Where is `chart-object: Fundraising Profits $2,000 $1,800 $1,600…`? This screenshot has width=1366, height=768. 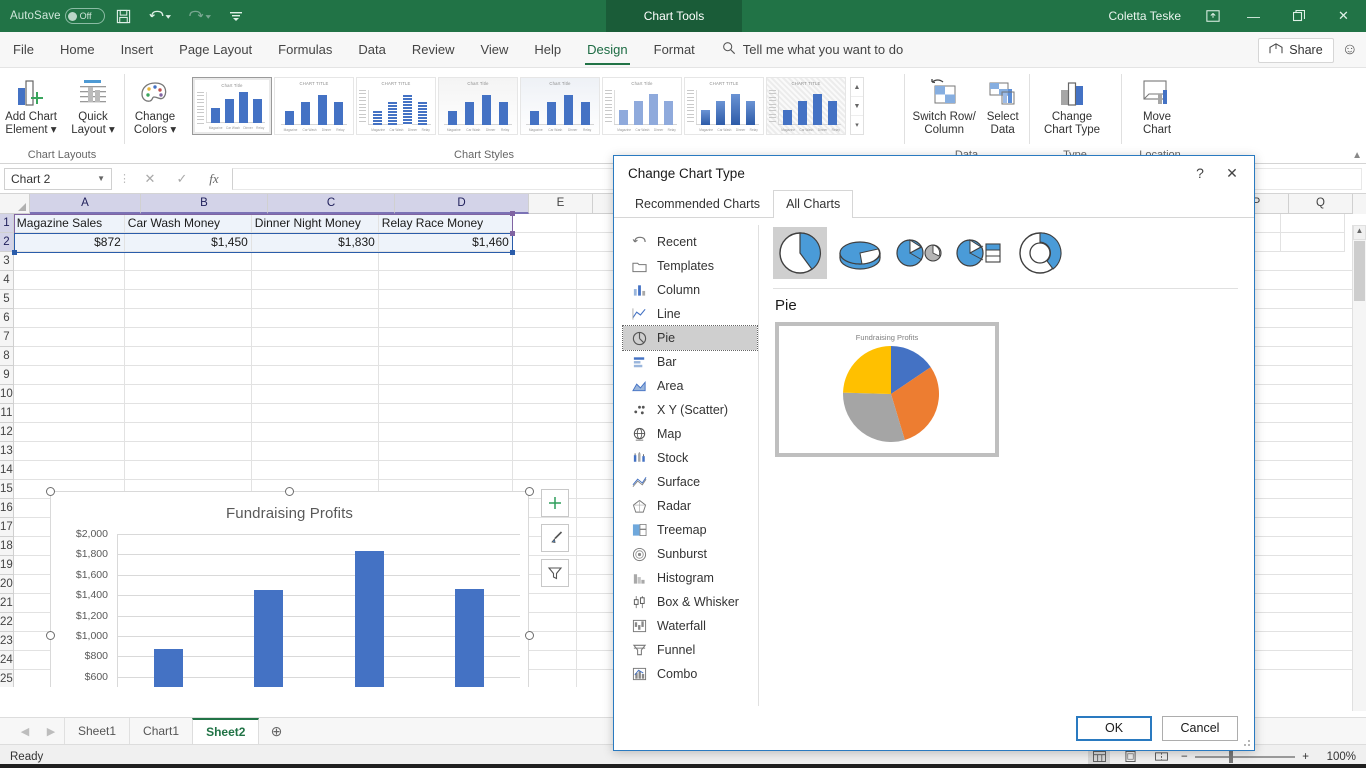 chart-object: Fundraising Profits $2,000 $1,800 $1,600… is located at coordinates (289, 589).